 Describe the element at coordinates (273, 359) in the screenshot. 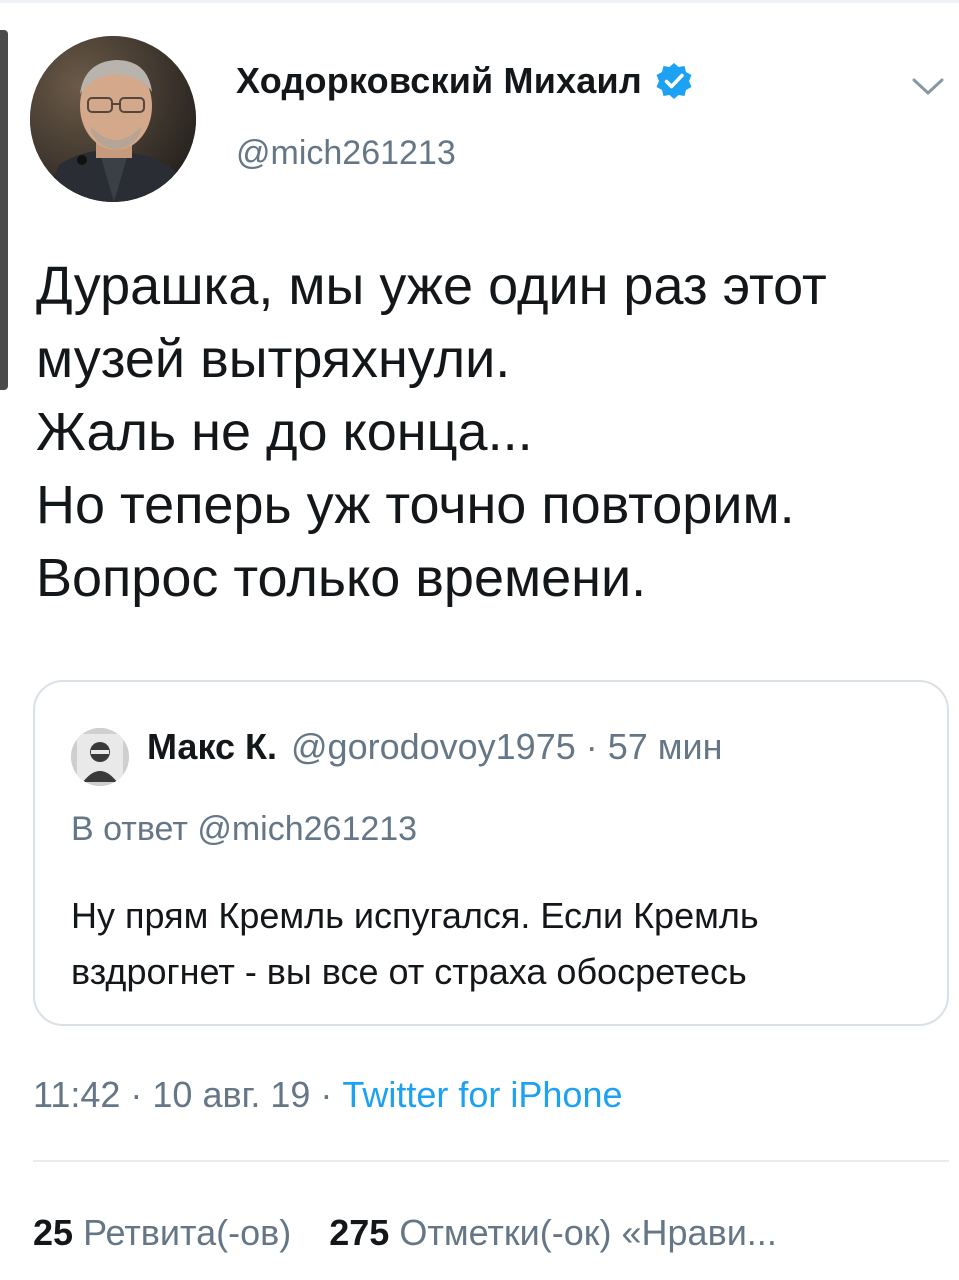

I see `tweet-text-line: музей вытряхнули.` at that location.